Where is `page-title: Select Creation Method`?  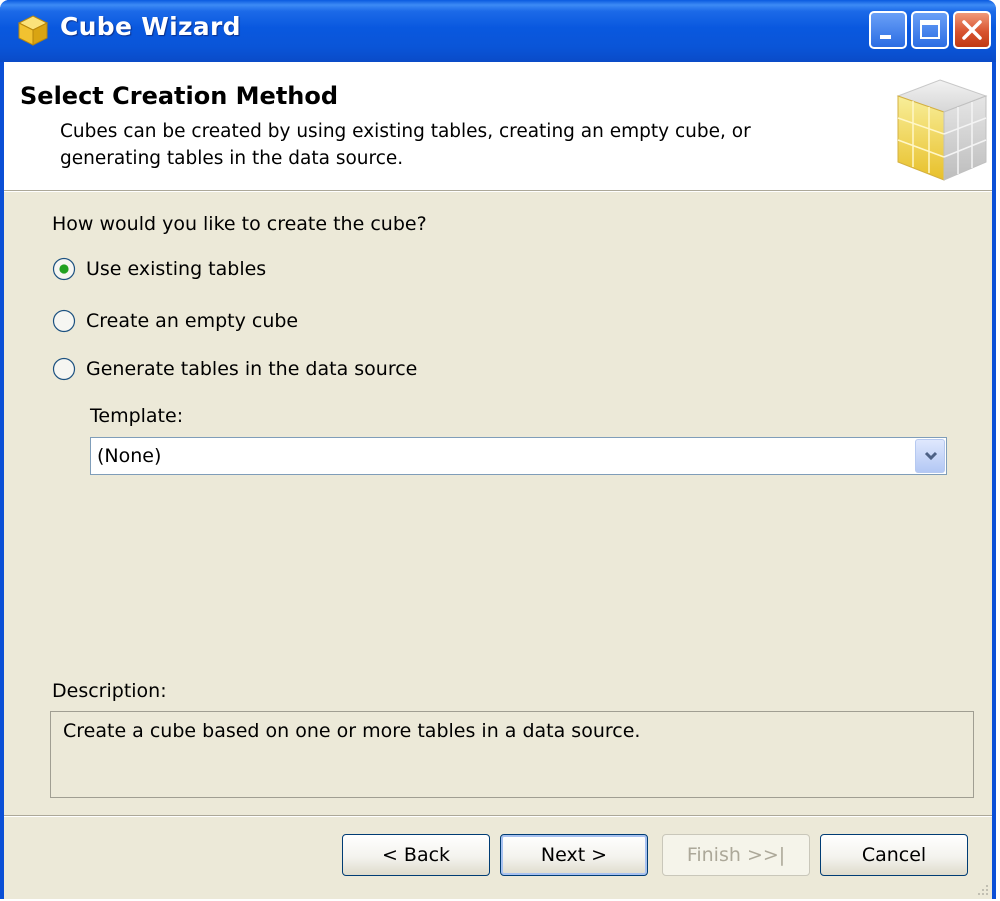
page-title: Select Creation Method is located at coordinates (179, 96).